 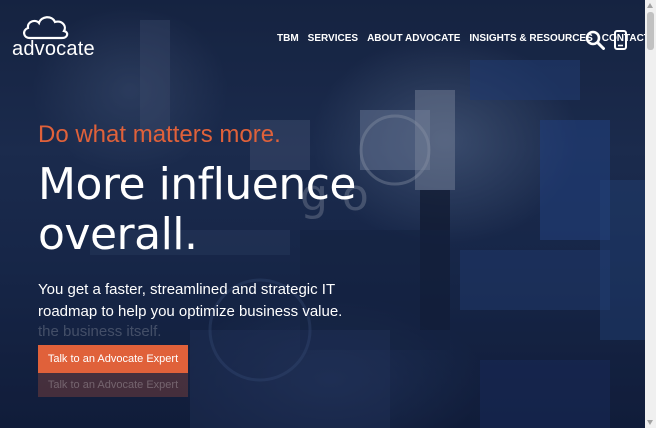 What do you see at coordinates (197, 184) in the screenshot?
I see `headline-line-1: More influence` at bounding box center [197, 184].